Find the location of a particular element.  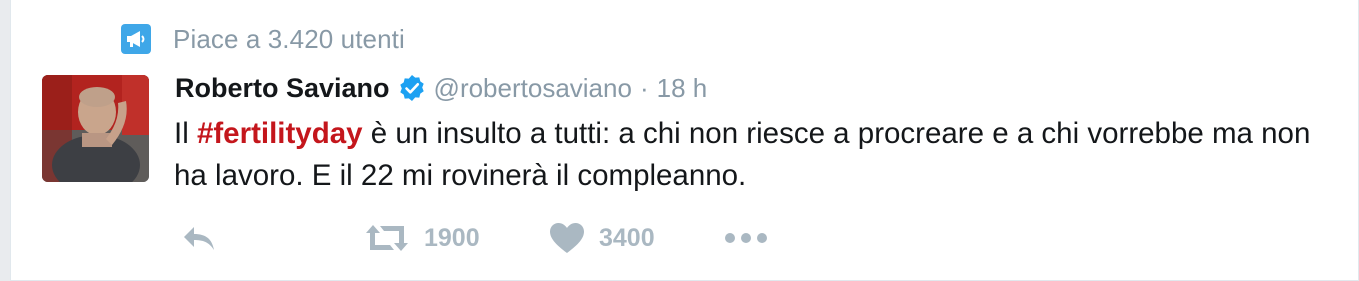

reply-icon is located at coordinates (199, 238).